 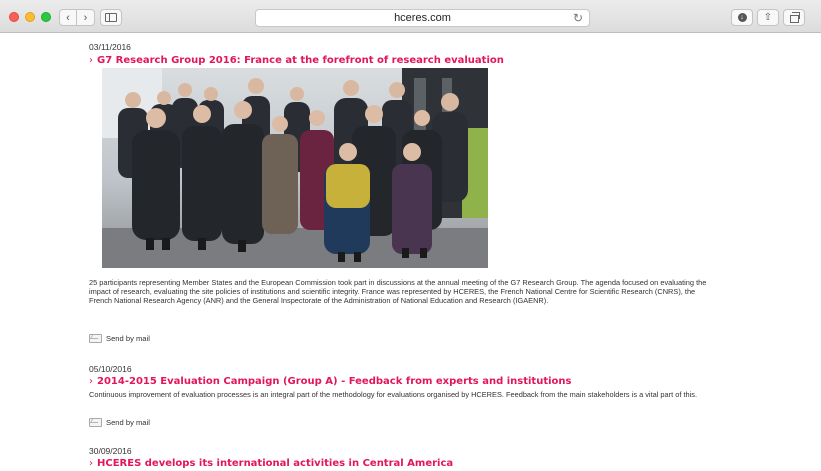 I want to click on article-date: 03/11/2016, so click(x=110, y=47).